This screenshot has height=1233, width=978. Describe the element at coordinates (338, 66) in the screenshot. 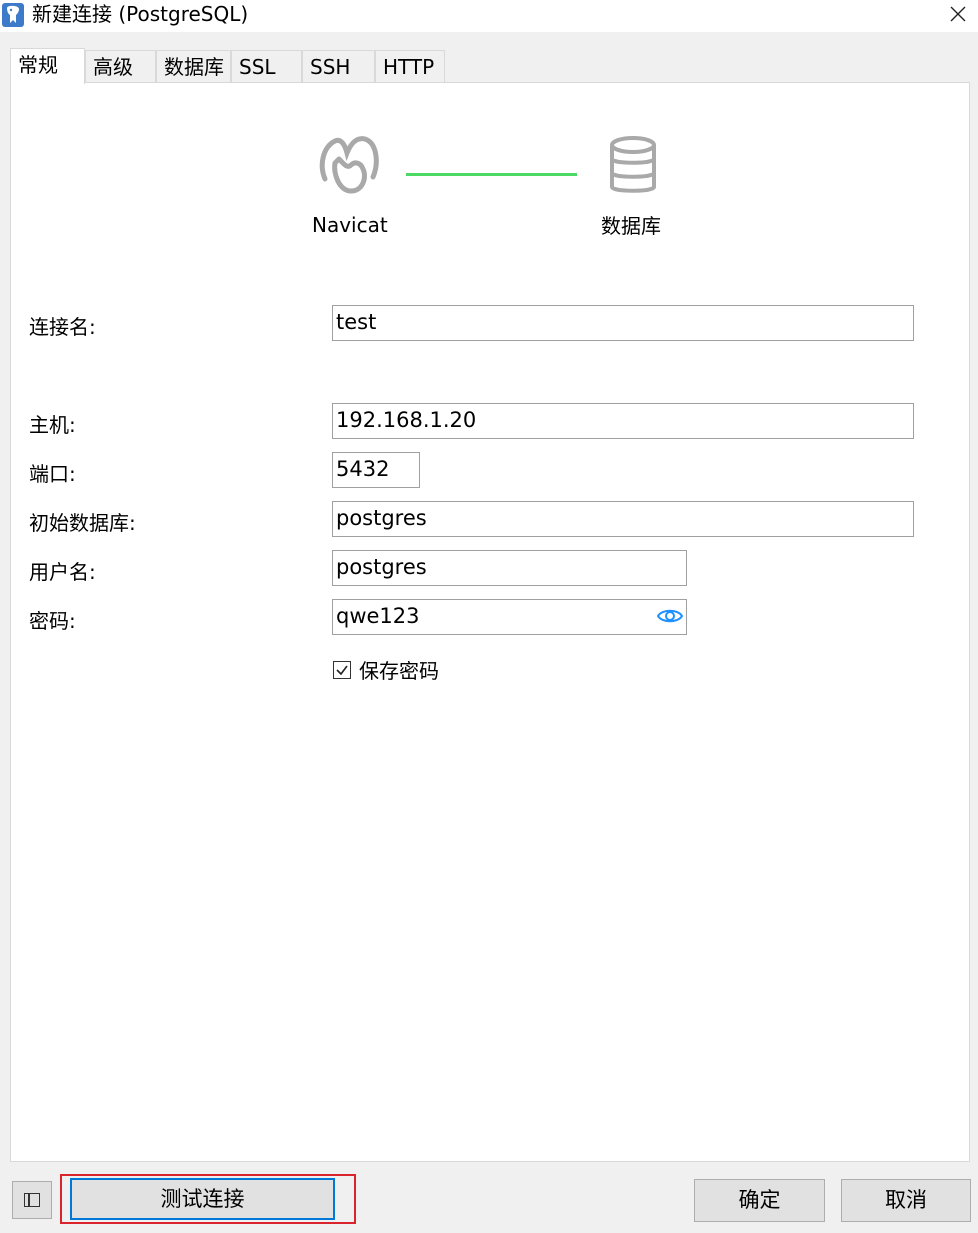

I see `tab-ssh: SSH` at that location.